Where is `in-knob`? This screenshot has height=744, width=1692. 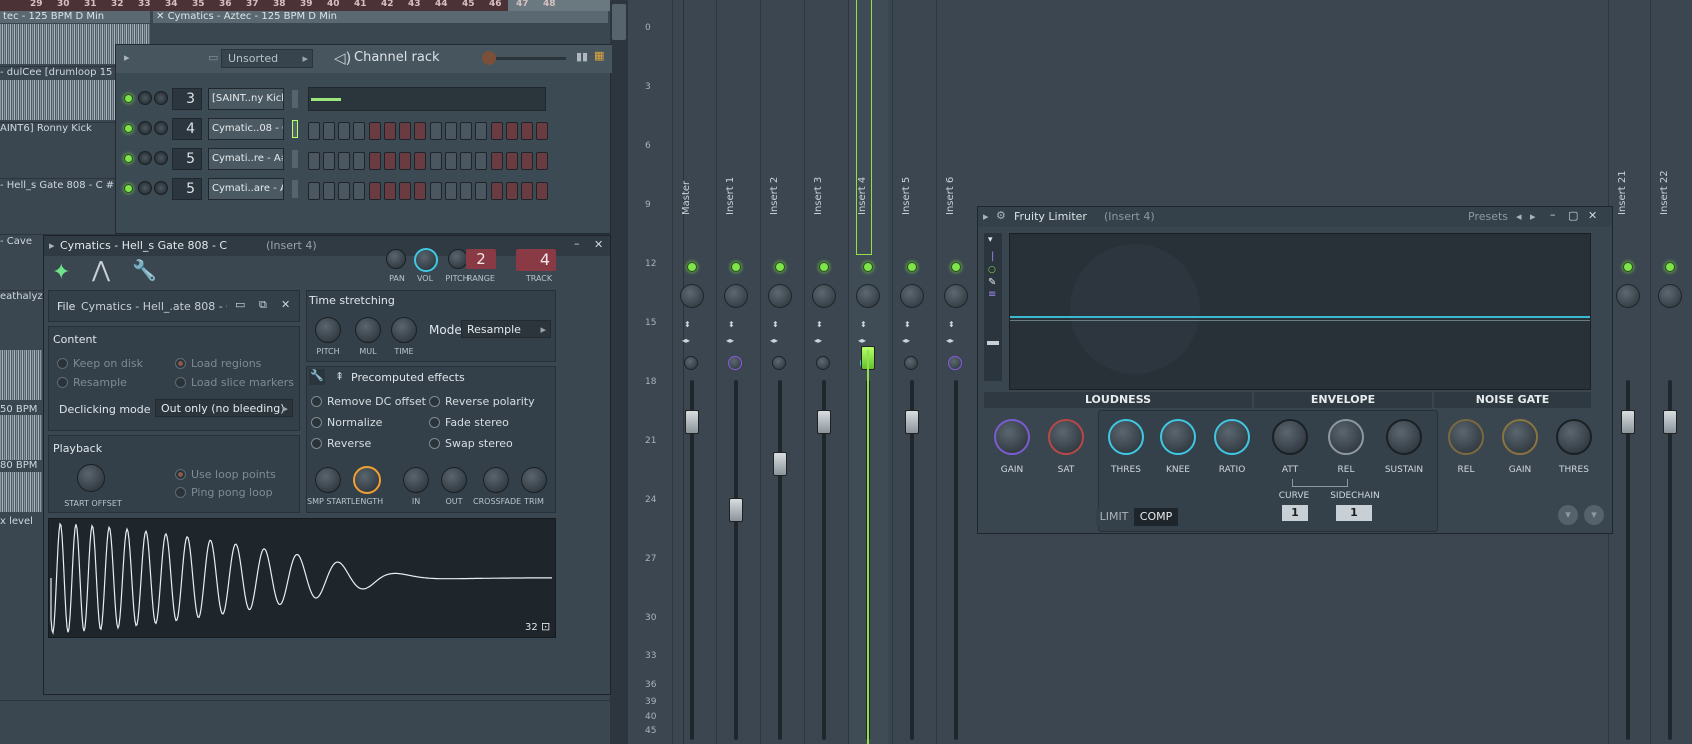
in-knob is located at coordinates (416, 480).